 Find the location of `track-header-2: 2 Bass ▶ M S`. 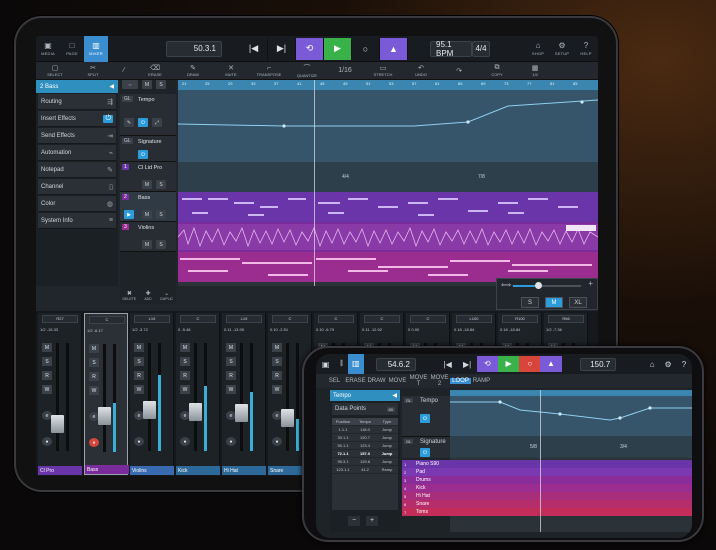

track-header-2: 2 Bass ▶ M S is located at coordinates (148, 207).